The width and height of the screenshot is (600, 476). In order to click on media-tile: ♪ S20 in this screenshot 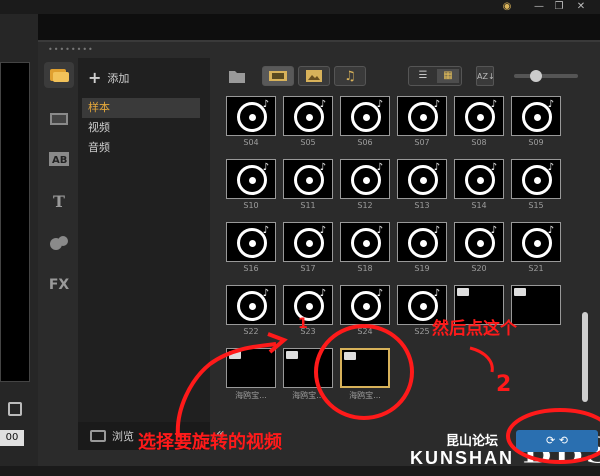, I will do `click(479, 247)`.